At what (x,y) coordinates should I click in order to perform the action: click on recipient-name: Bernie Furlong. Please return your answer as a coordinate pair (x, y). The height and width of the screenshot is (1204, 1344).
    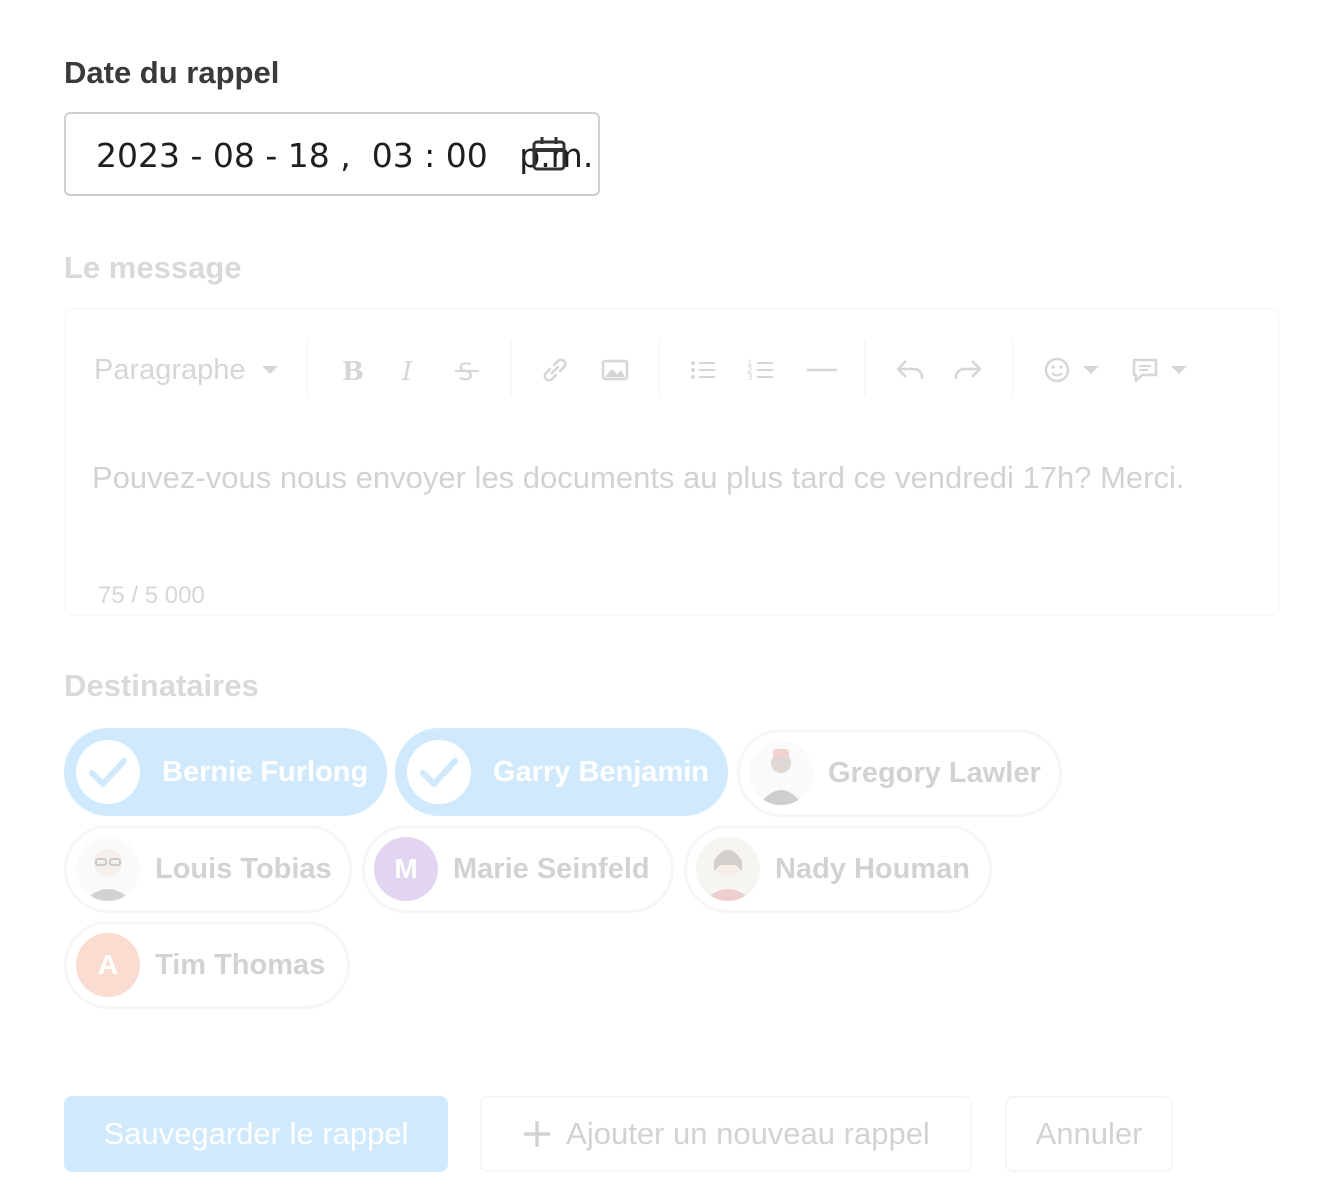
    Looking at the image, I should click on (265, 771).